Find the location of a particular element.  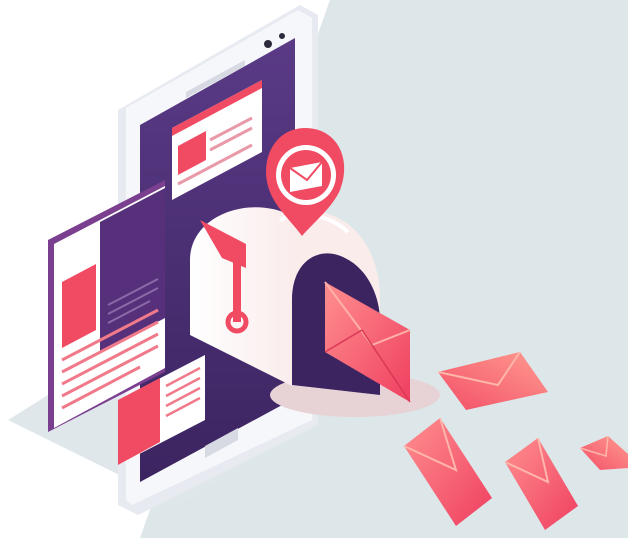

sensor-dot is located at coordinates (282, 36).